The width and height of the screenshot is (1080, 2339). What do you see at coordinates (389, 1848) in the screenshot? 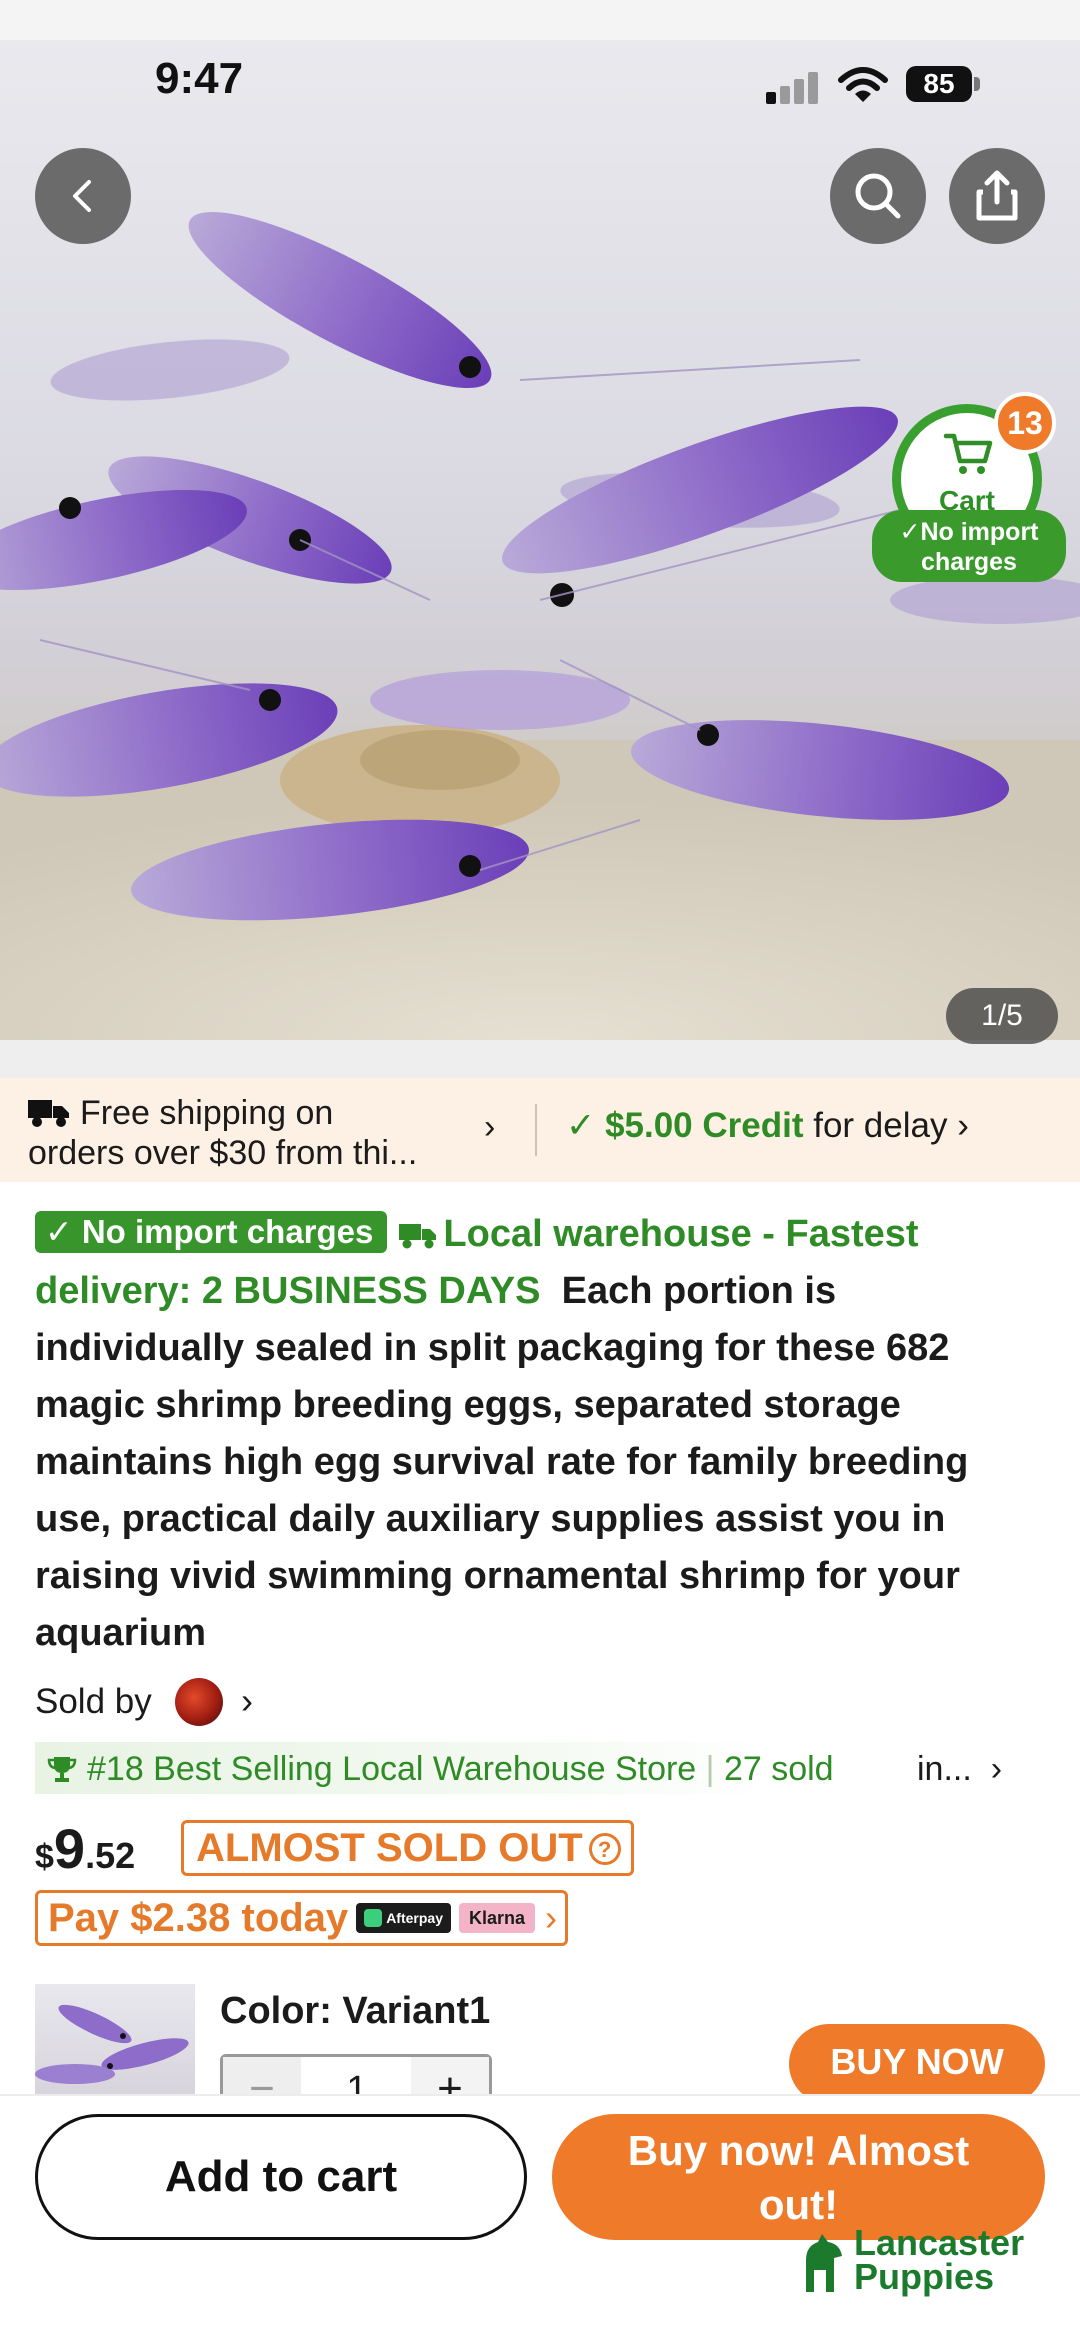
I see `almost-sold-out-text: ALMOST SOLD OUT` at bounding box center [389, 1848].